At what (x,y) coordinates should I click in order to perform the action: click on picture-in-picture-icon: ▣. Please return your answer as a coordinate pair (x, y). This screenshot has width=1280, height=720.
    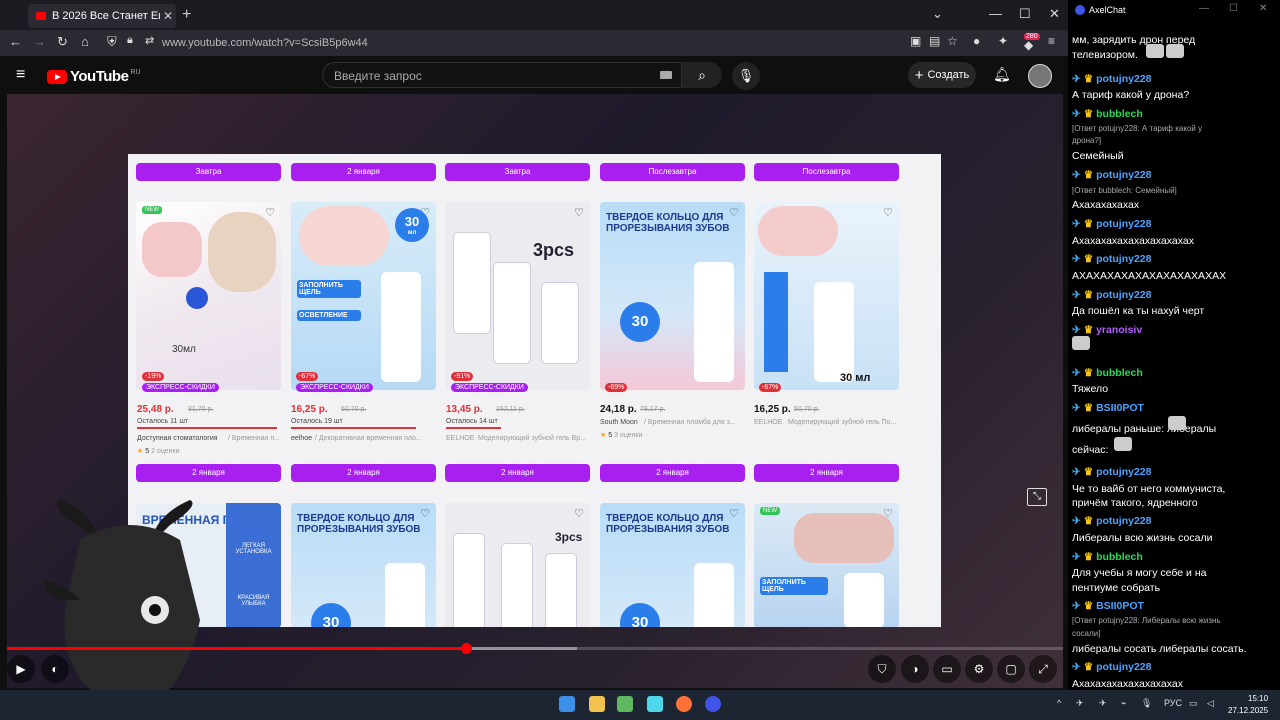
    Looking at the image, I should click on (915, 41).